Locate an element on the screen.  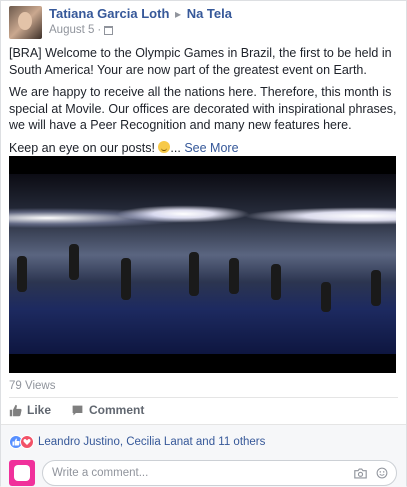
like-thumb-icon is located at coordinates (15, 410).